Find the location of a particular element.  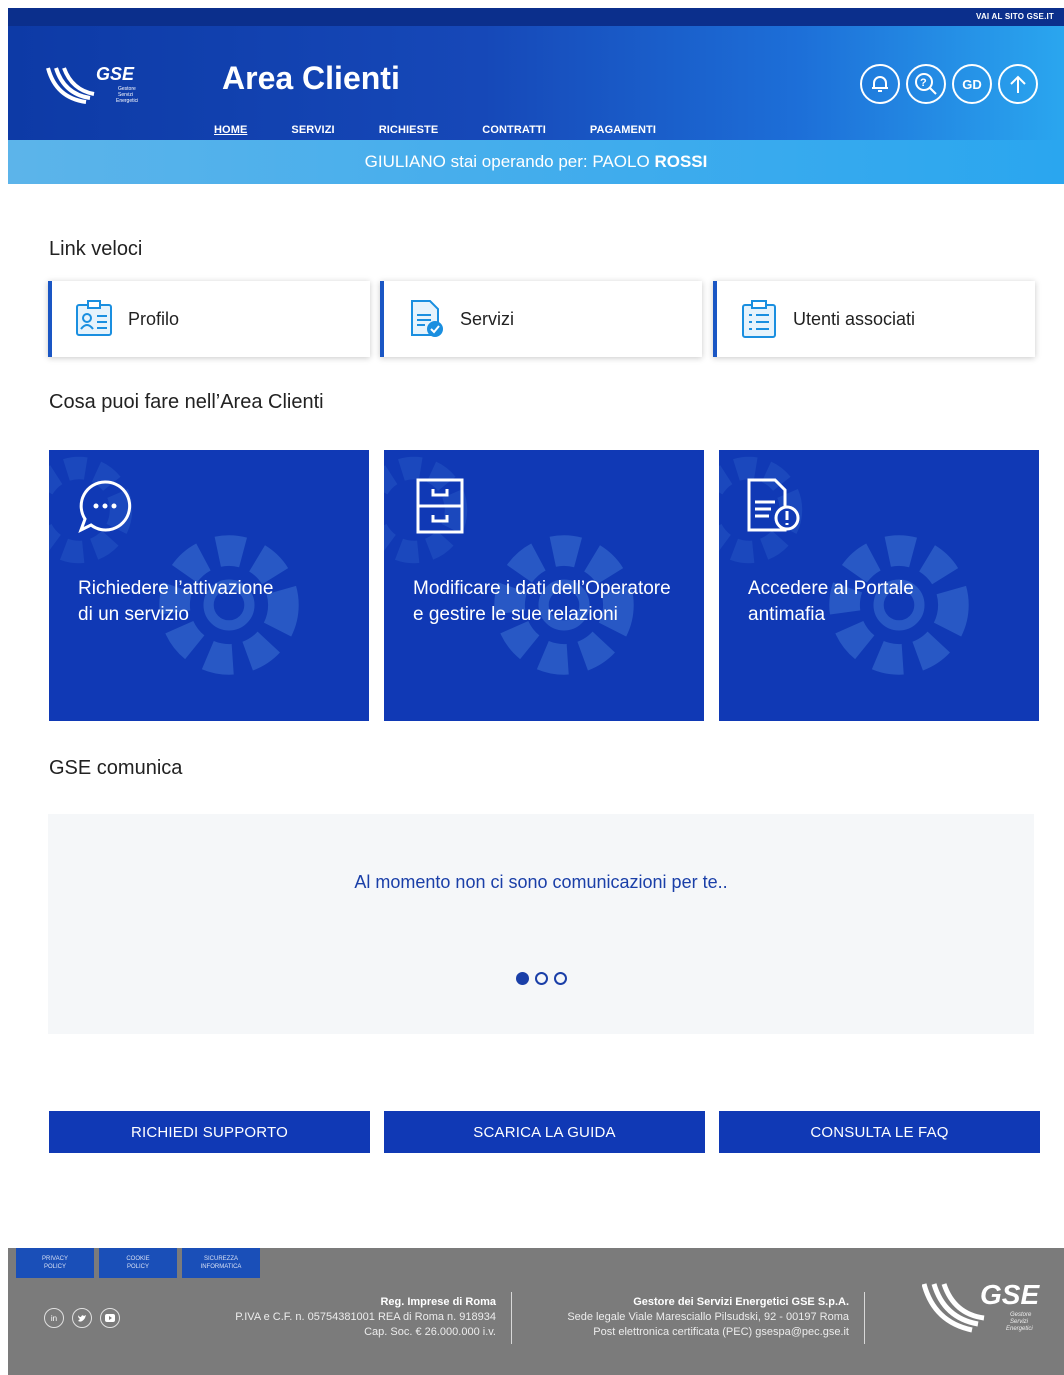

footer-link-text: INFORMATICA is located at coordinates (221, 1267).